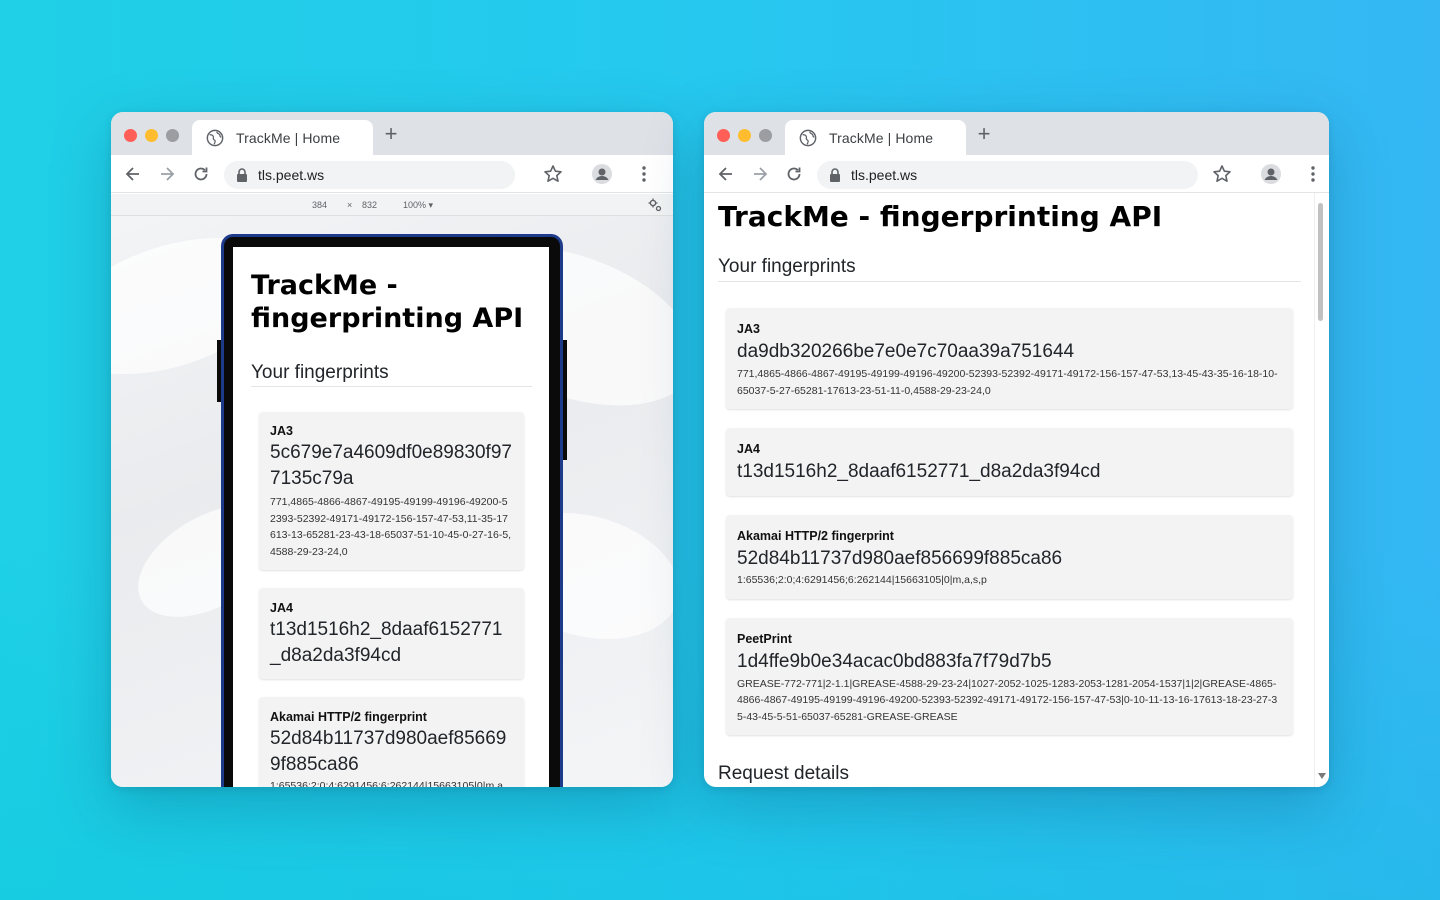 This screenshot has width=1440, height=900. What do you see at coordinates (387, 318) in the screenshot?
I see `page-title-line: fingerprinting API` at bounding box center [387, 318].